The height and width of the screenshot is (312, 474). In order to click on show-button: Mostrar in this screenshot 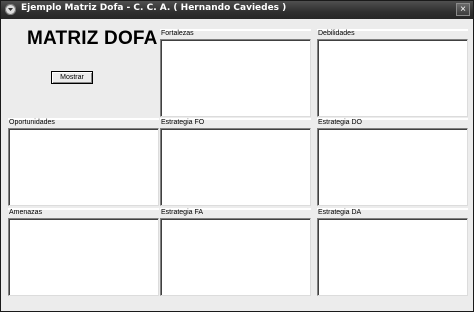, I will do `click(72, 77)`.